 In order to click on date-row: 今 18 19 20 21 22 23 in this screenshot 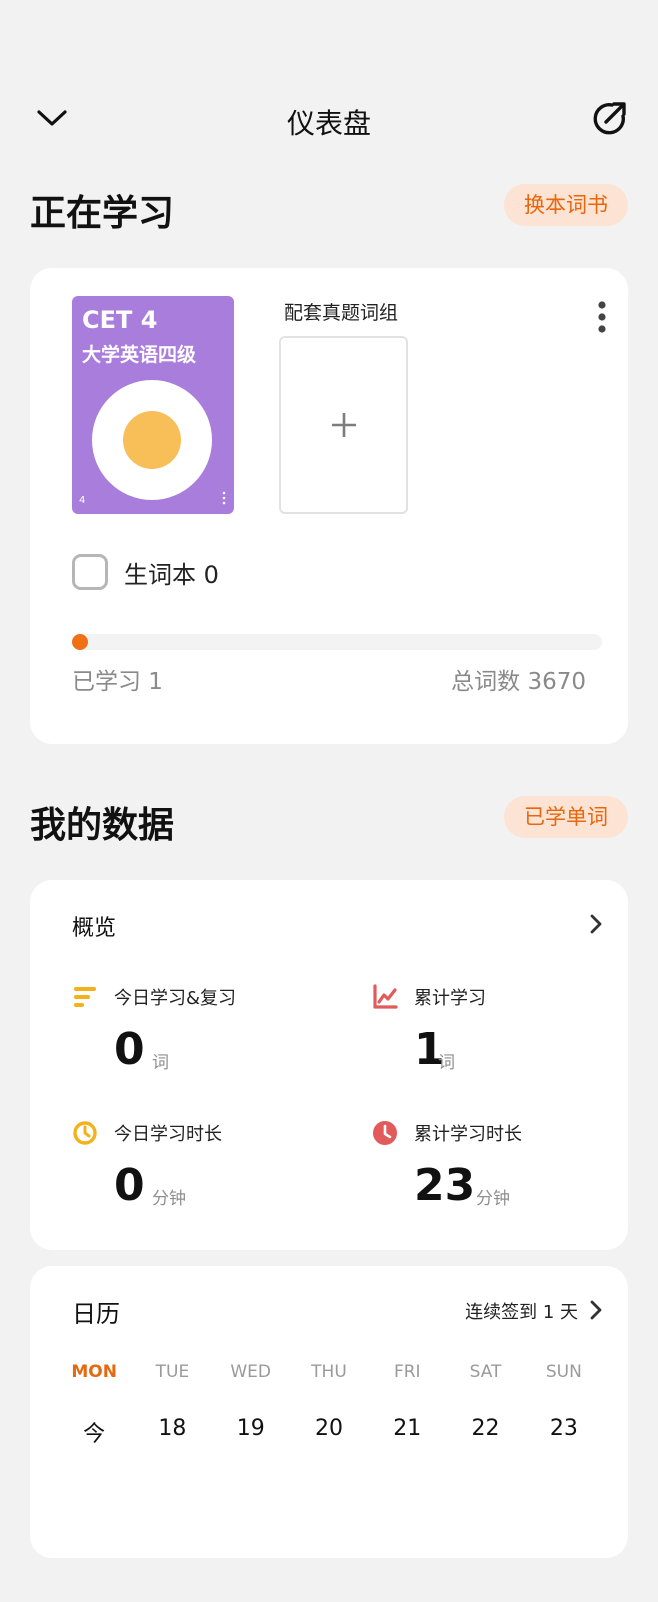, I will do `click(329, 1432)`.